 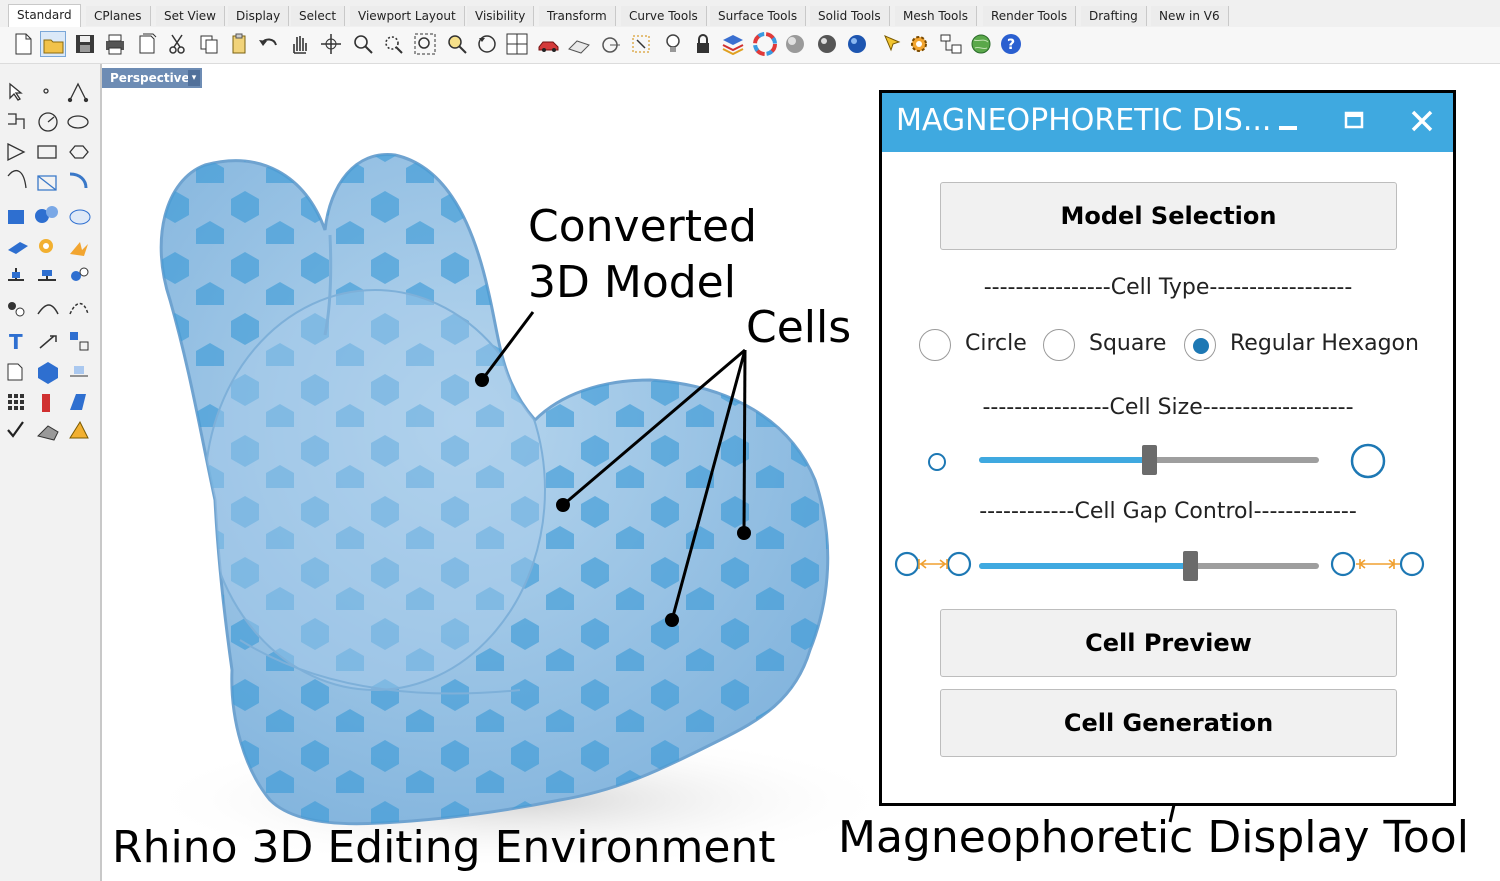 I want to click on close-icon, so click(x=1423, y=122).